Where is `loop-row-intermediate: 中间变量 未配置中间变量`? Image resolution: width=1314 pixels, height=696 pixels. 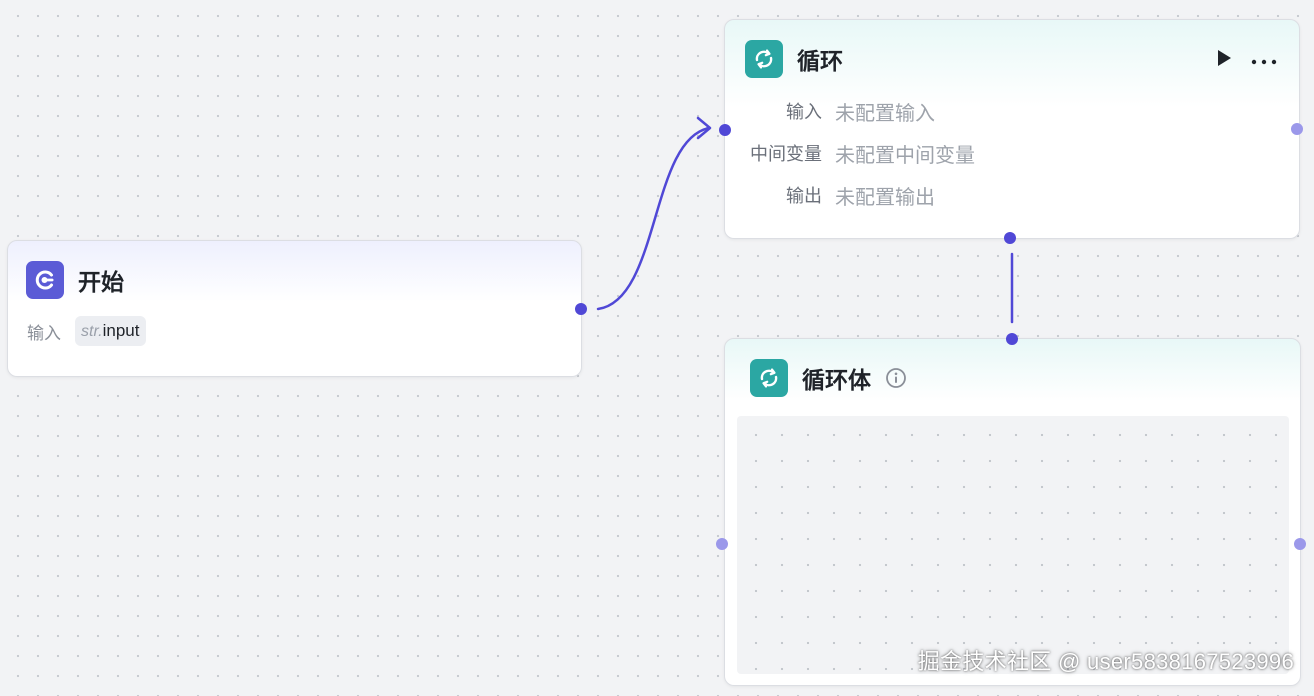 loop-row-intermediate: 中间变量 未配置中间变量 is located at coordinates (1012, 153).